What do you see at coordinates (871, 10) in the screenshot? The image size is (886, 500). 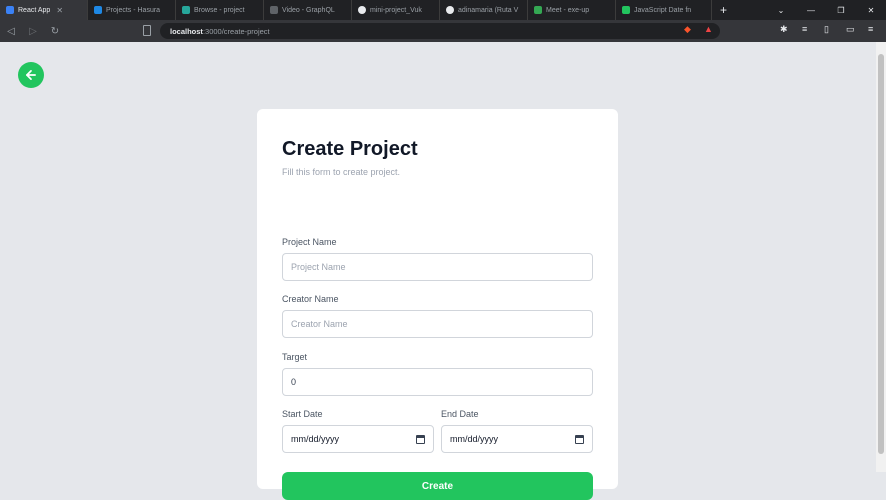 I see `close-window-icon: ✕` at bounding box center [871, 10].